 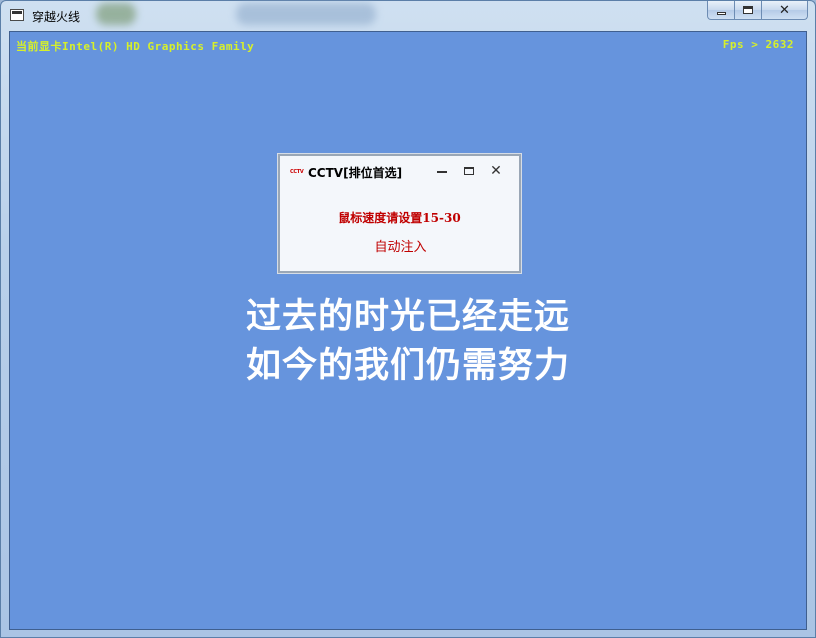 I want to click on cctv-dialog: CCTV CCTV[排位首选] ✕ 鼠标速度请设置15-30 自动注入, so click(x=399, y=213).